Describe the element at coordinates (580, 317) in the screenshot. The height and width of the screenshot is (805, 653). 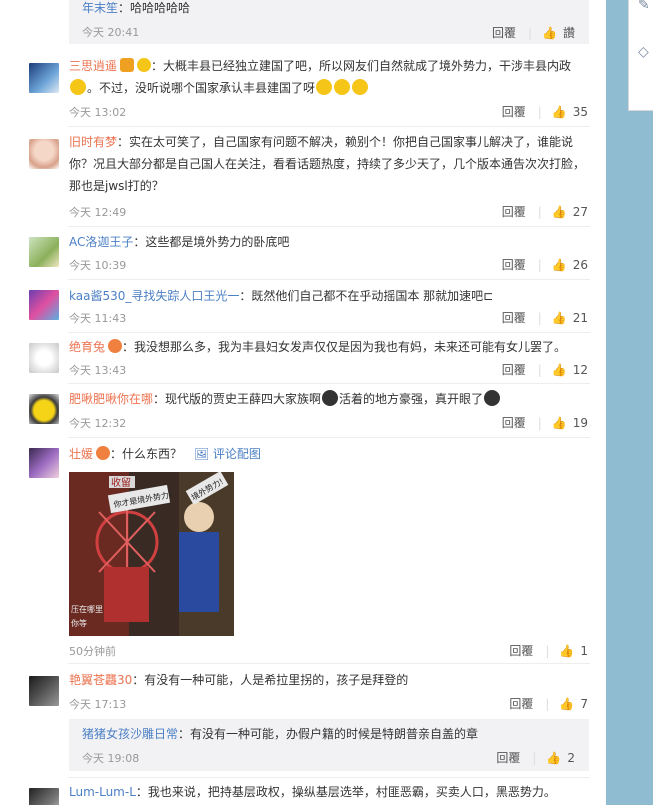
I see `like-count: 21` at that location.